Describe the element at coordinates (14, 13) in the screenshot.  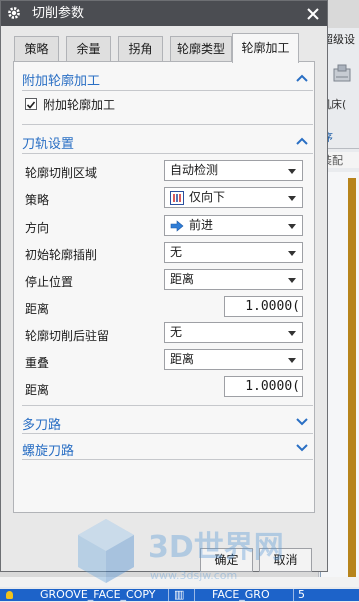
I see `gear-icon` at that location.